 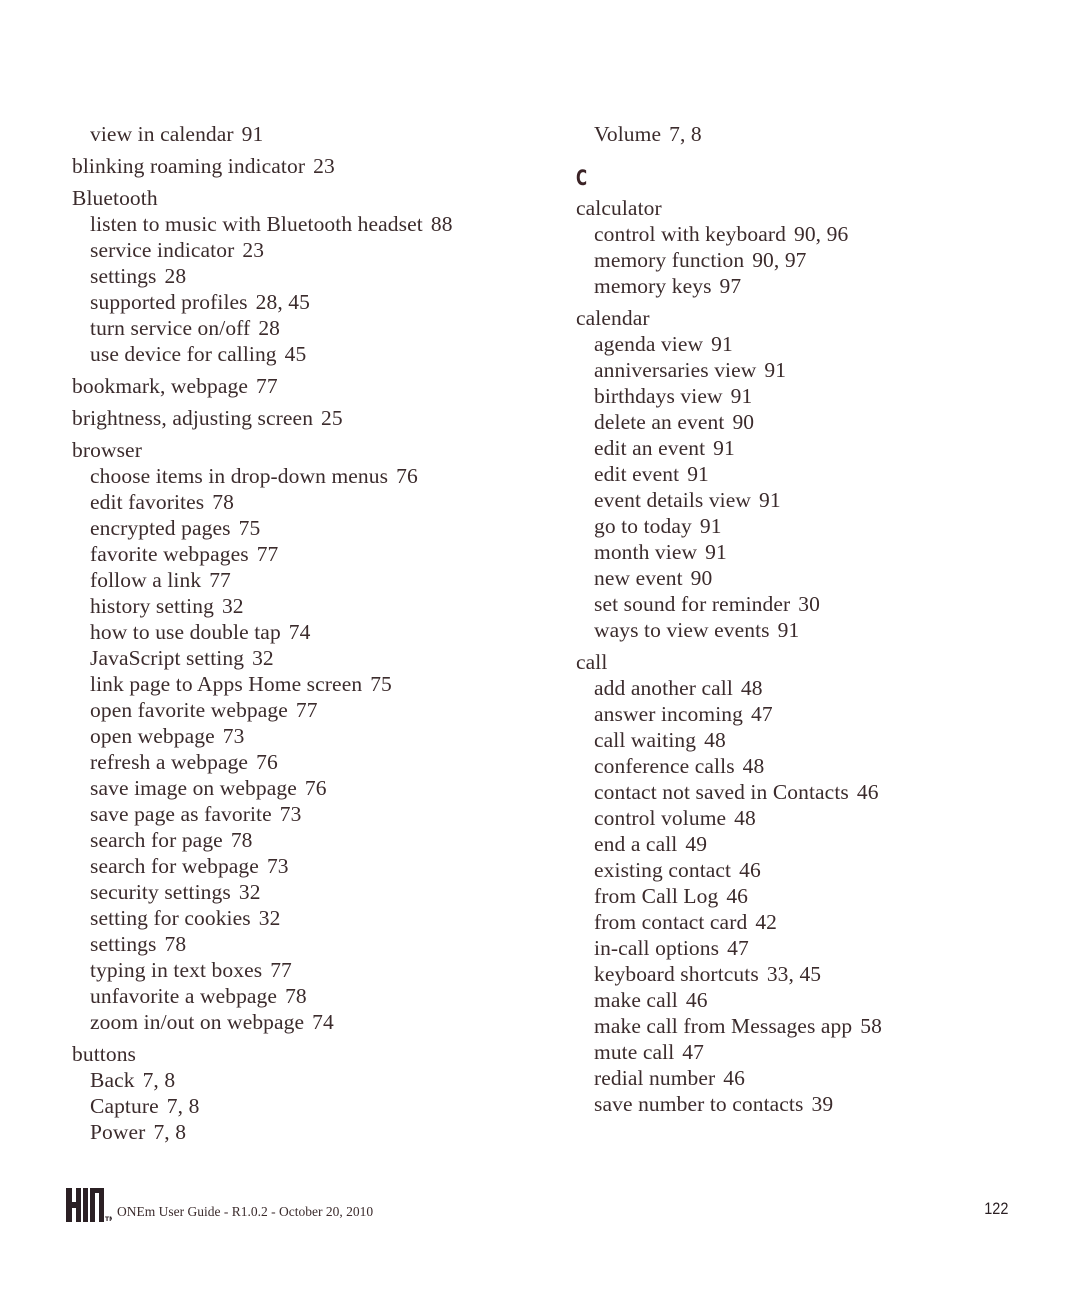 What do you see at coordinates (582, 178) in the screenshot?
I see `index-letter-heading: C` at bounding box center [582, 178].